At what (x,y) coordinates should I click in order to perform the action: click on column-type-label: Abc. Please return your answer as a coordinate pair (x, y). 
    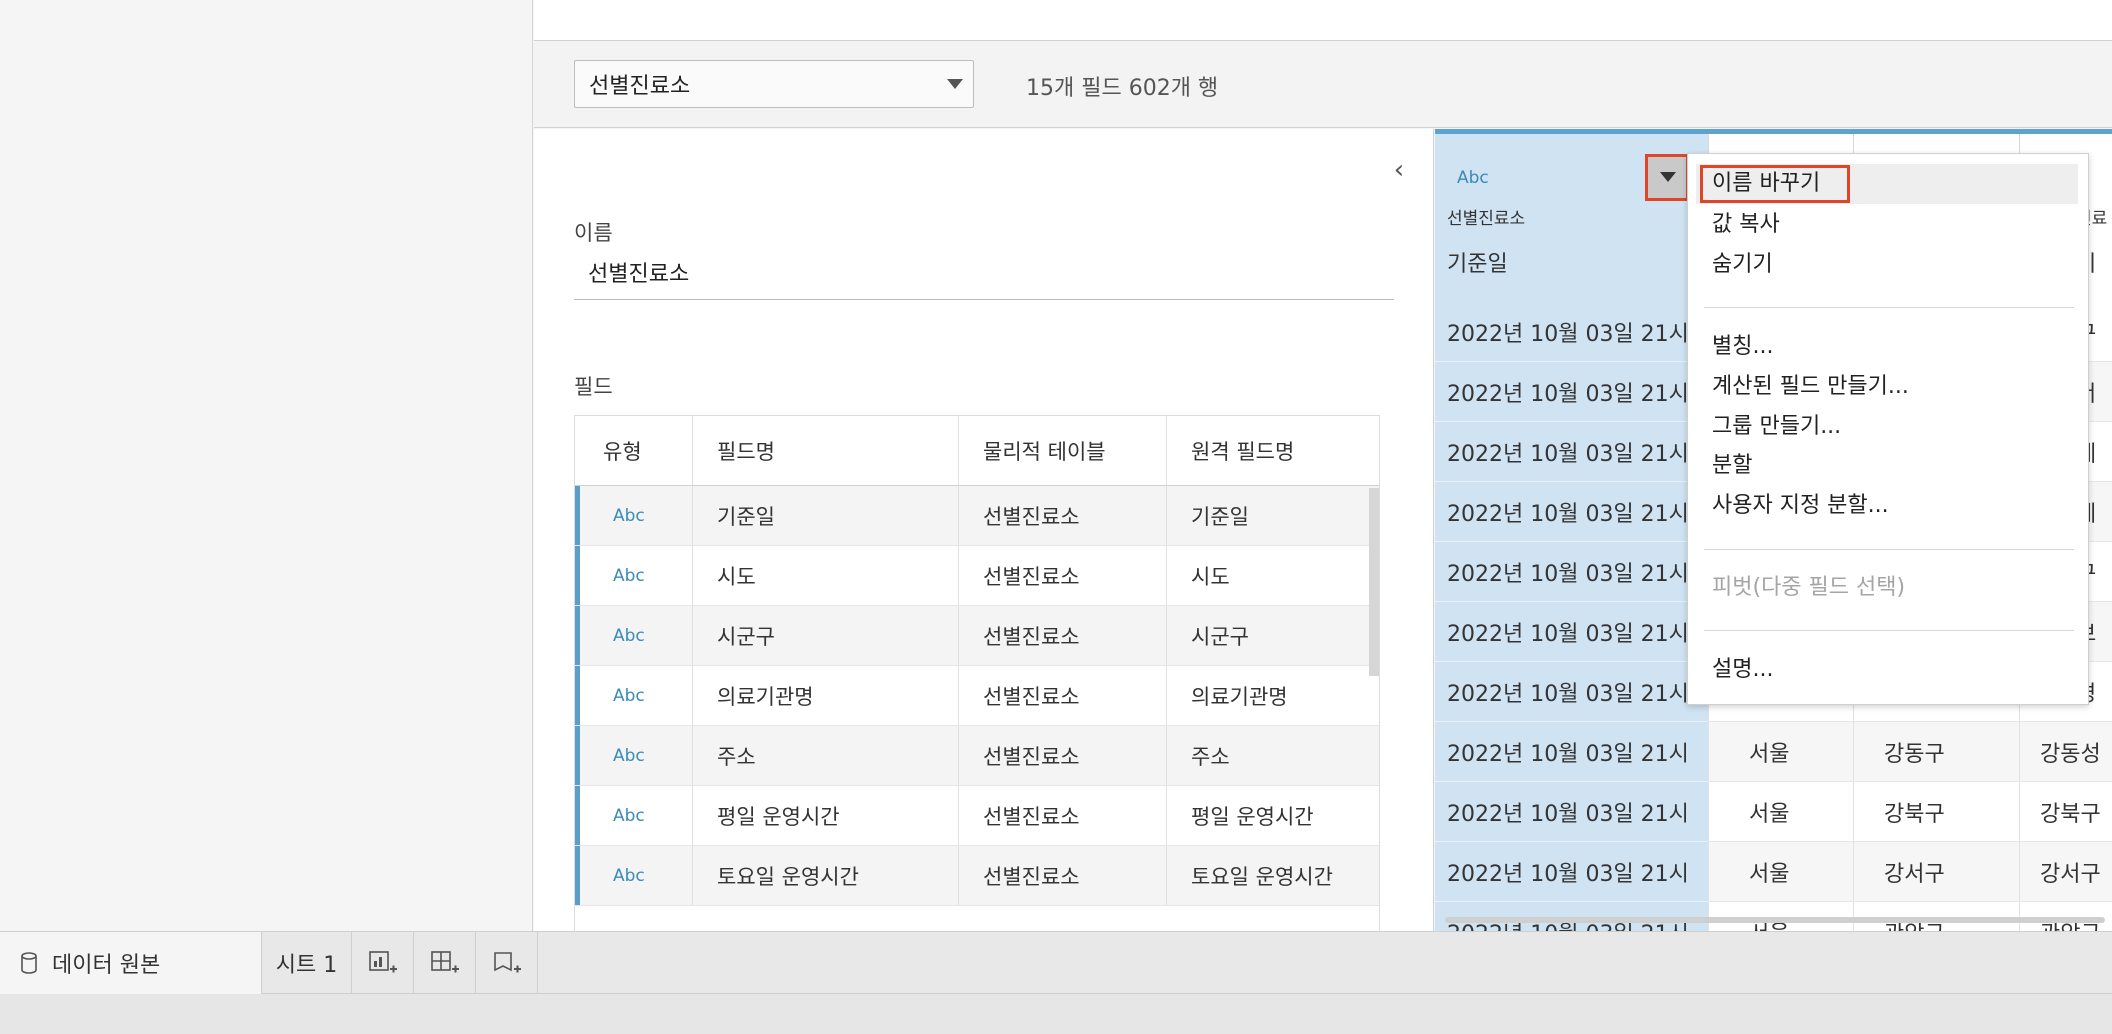
    Looking at the image, I should click on (1473, 178).